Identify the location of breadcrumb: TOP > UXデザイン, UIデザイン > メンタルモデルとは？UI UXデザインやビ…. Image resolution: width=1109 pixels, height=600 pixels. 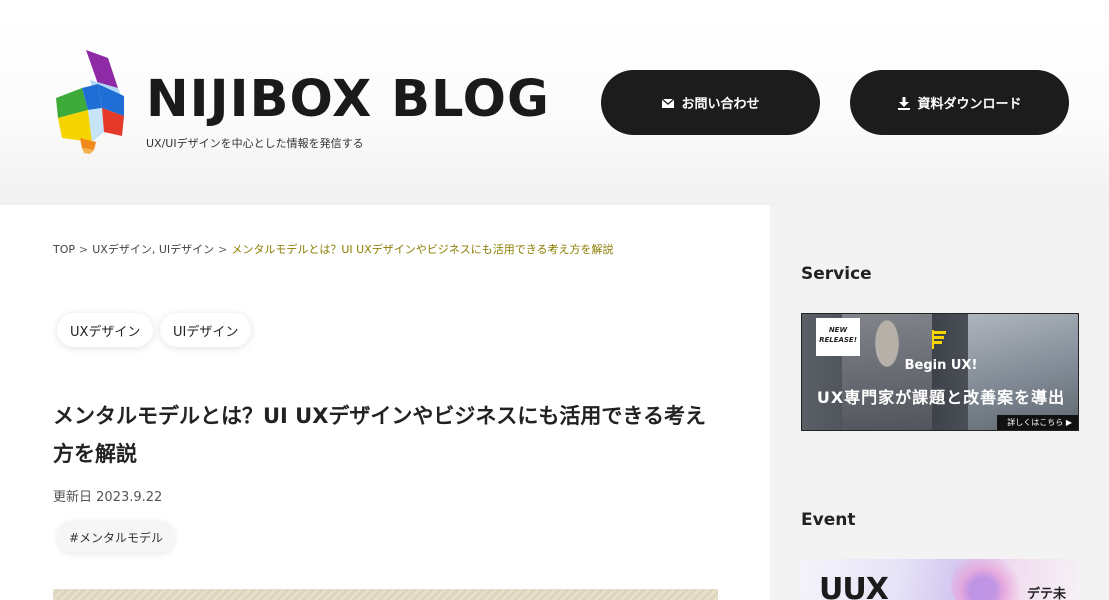
(333, 249).